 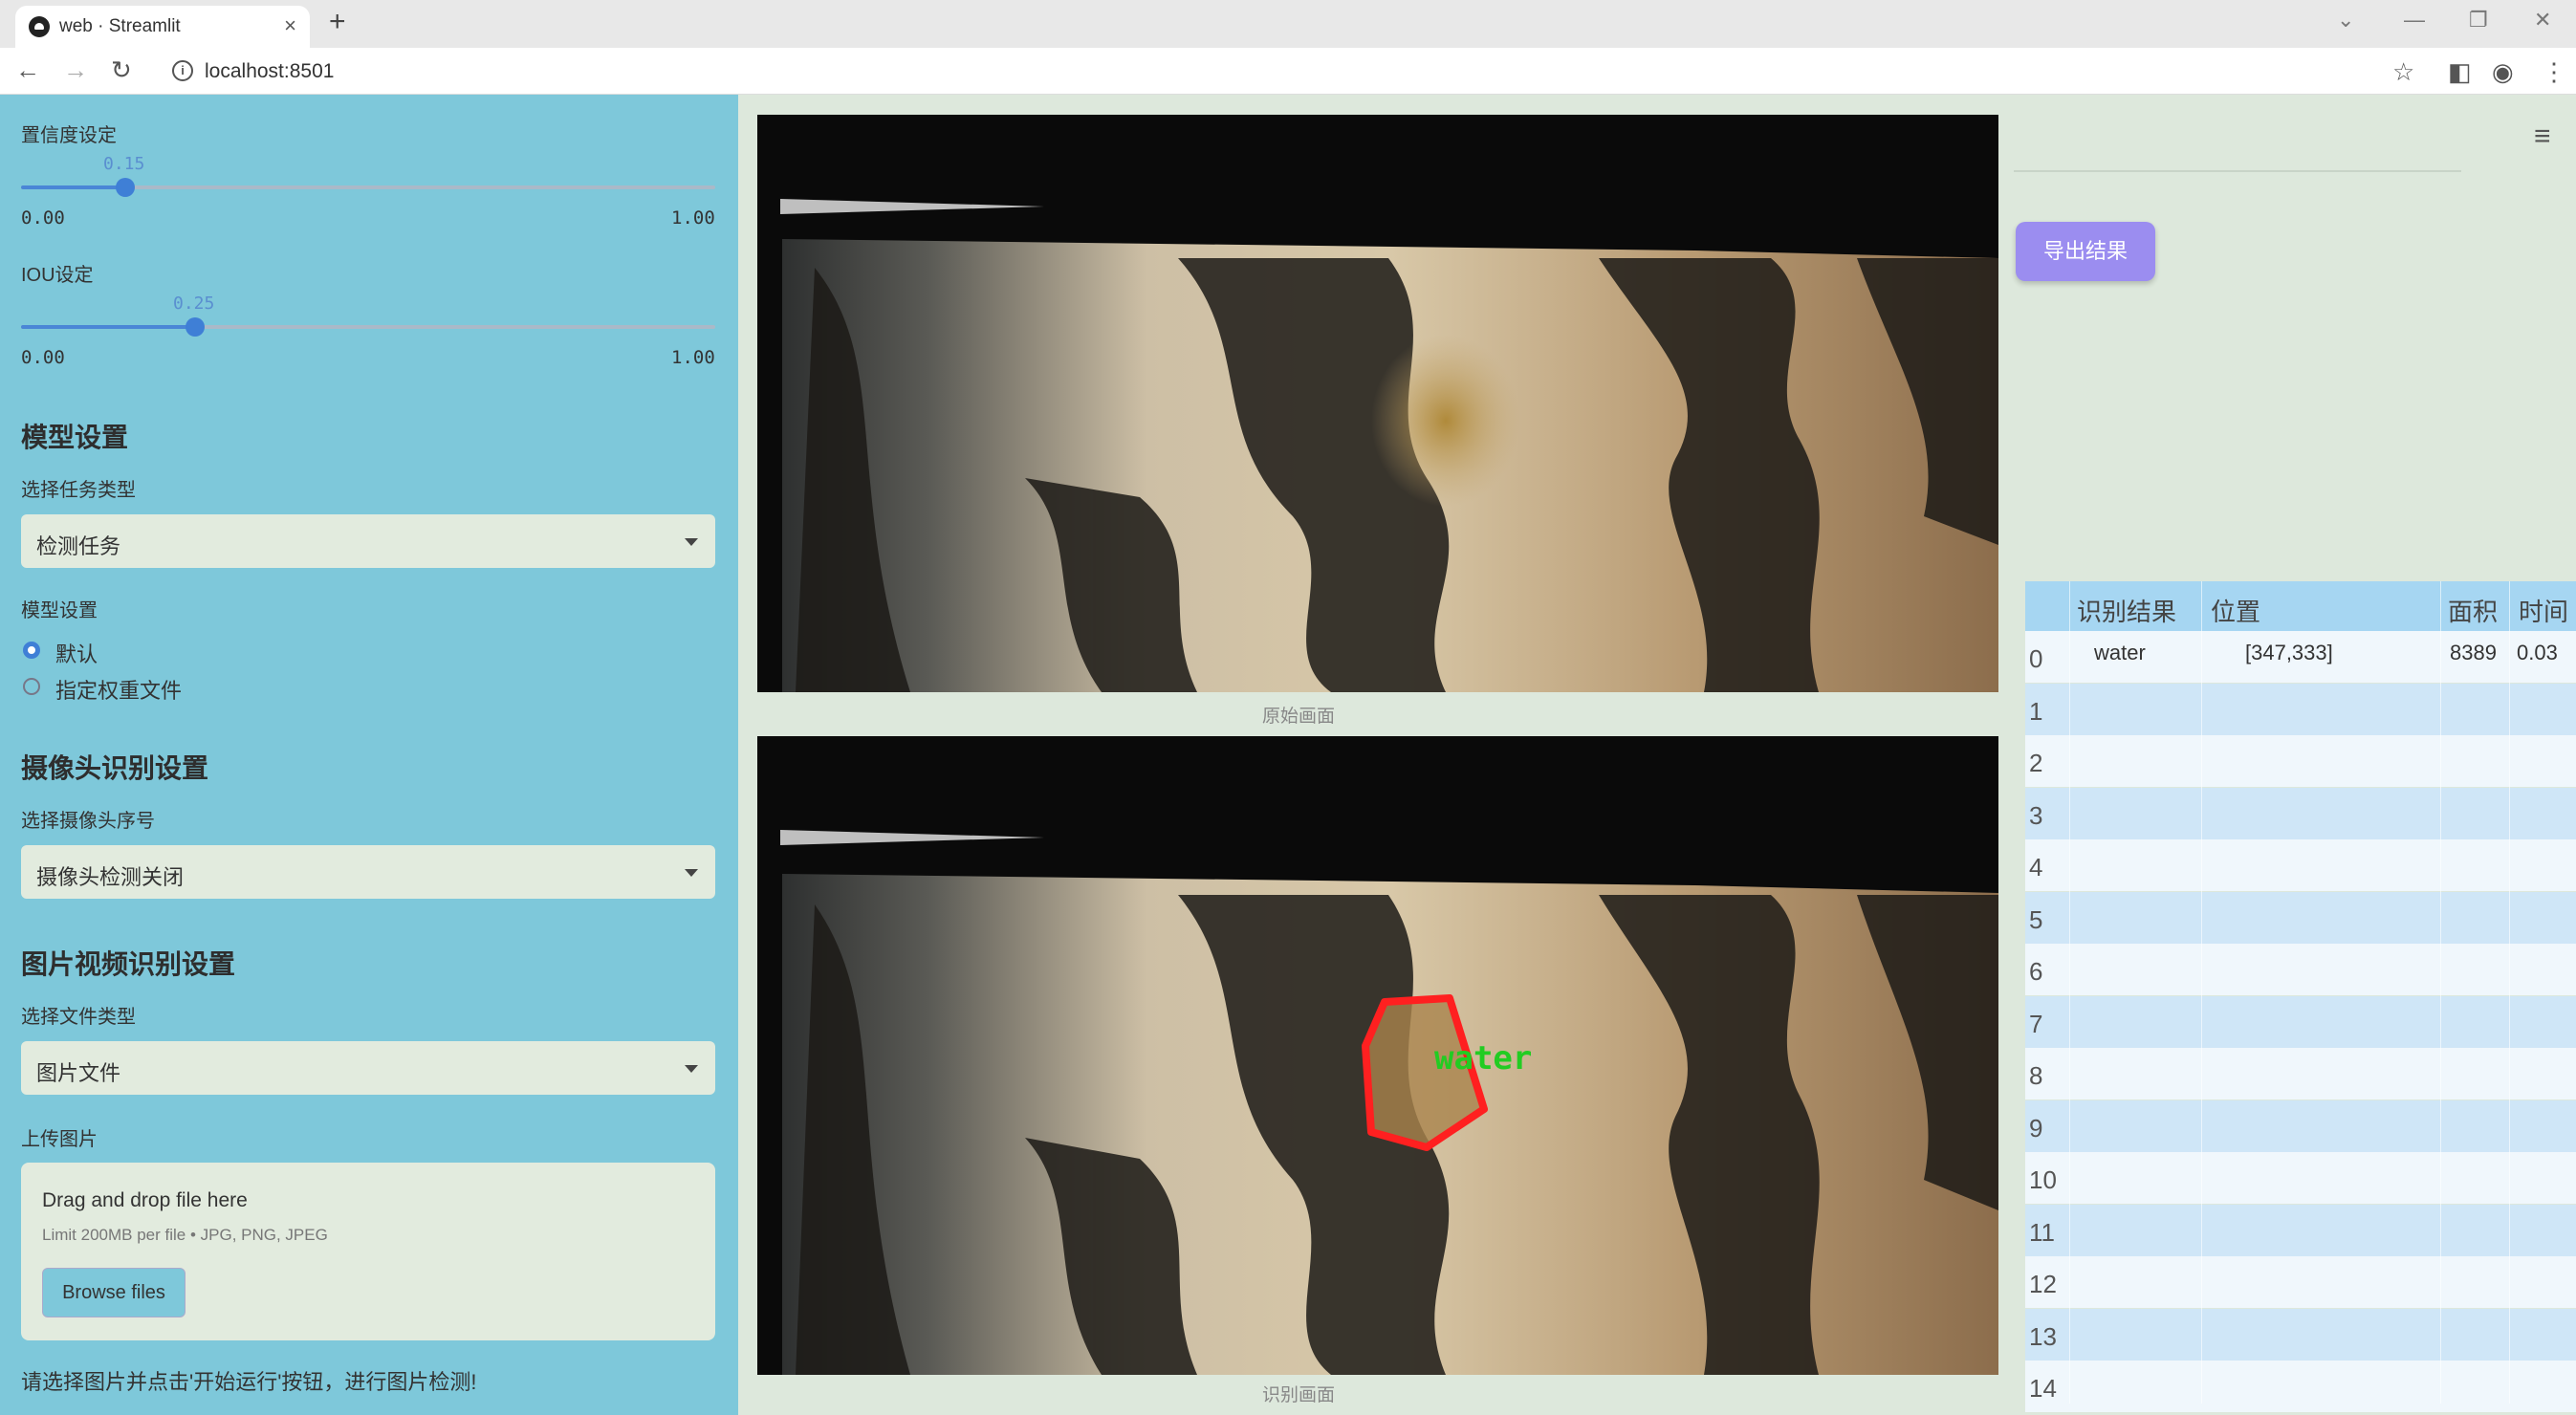 What do you see at coordinates (114, 1292) in the screenshot?
I see `browse-files-button: Browse files` at bounding box center [114, 1292].